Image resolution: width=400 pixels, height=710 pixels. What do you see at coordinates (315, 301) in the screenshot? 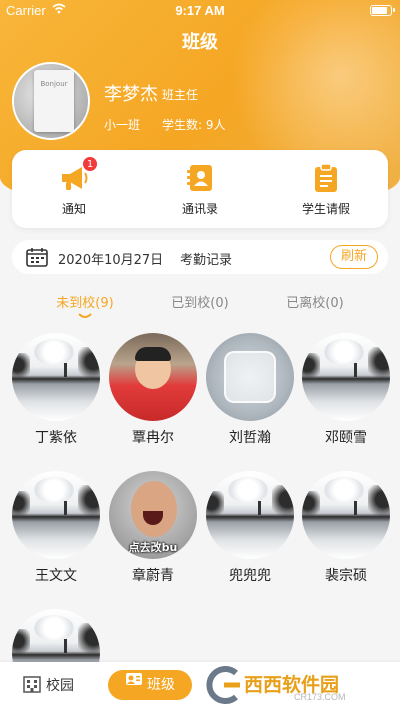
I see `tab-left: 已离校(0)` at bounding box center [315, 301].